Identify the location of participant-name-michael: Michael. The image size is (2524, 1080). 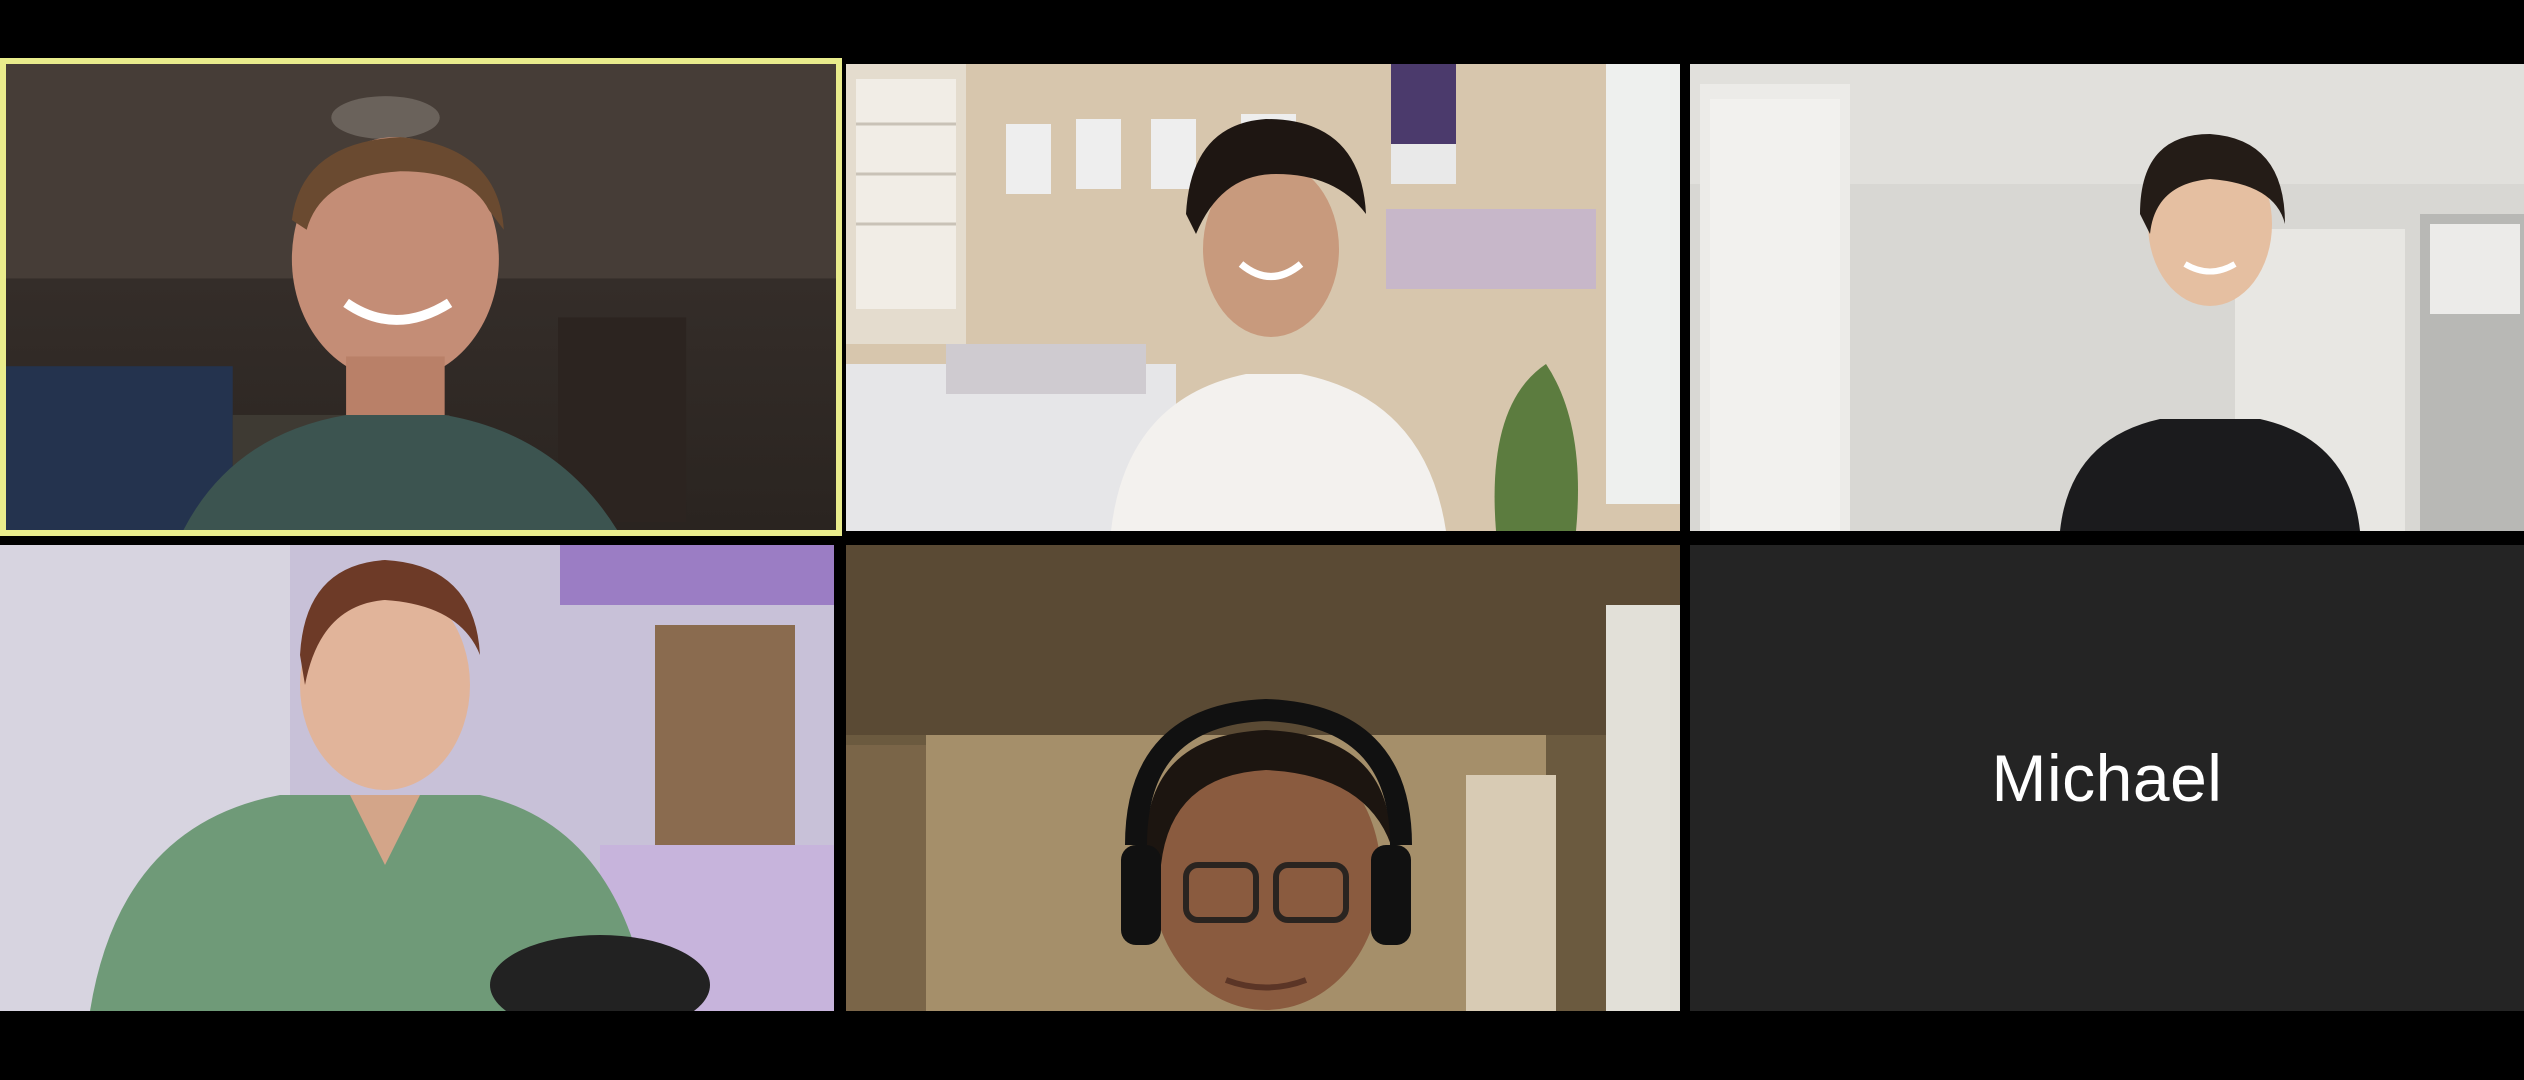
(2107, 778).